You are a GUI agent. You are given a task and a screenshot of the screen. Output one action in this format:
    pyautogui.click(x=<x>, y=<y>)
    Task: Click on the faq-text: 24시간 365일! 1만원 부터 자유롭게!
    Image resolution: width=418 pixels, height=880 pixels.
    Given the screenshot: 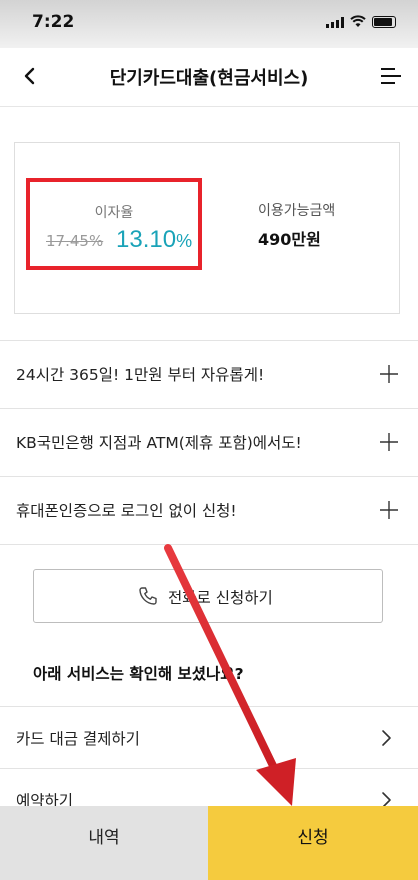 What is the action you would take?
    pyautogui.click(x=140, y=375)
    